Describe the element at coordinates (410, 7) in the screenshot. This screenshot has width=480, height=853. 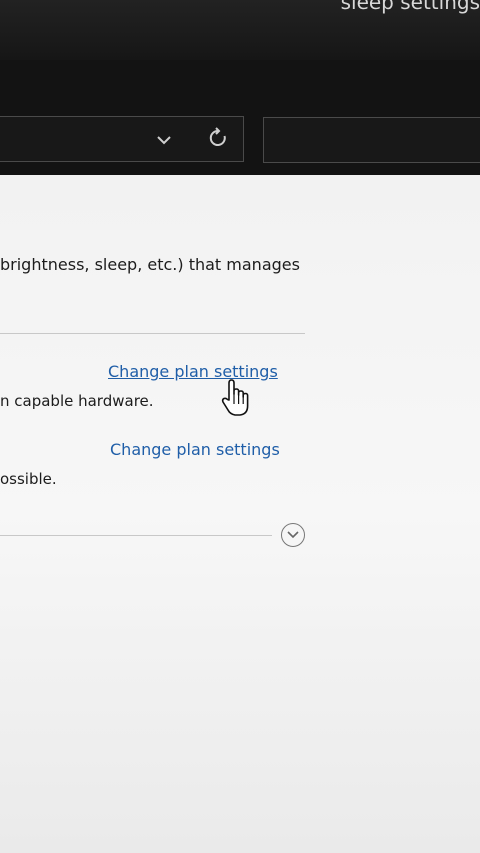
I see `window-title: sleep settings` at that location.